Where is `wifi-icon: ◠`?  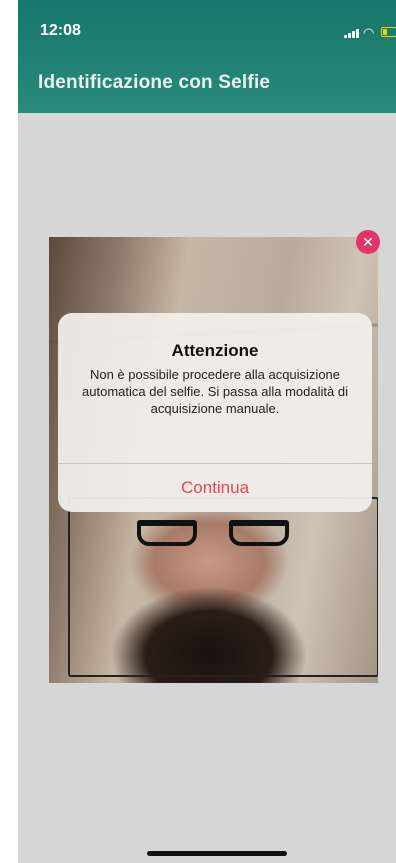 wifi-icon: ◠ is located at coordinates (369, 32).